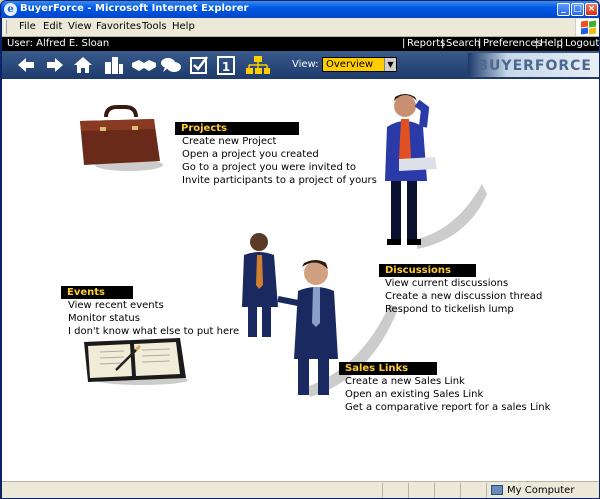  I want to click on reports-link: Reports, so click(426, 43).